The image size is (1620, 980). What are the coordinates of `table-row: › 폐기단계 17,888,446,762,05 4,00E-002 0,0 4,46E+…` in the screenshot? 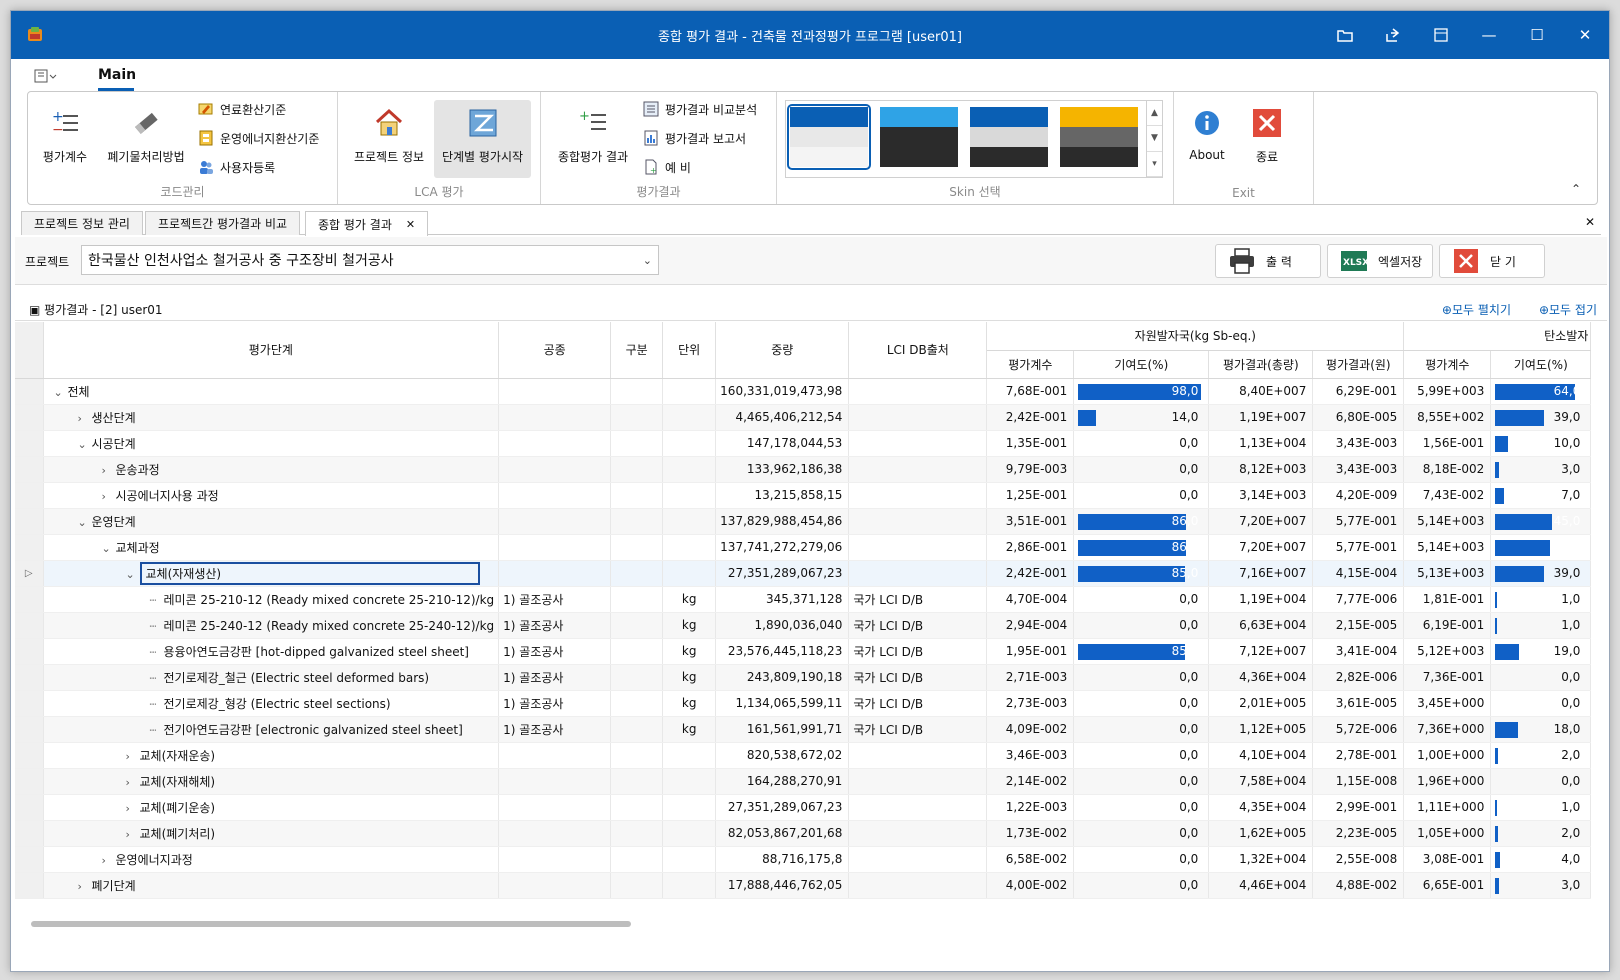 It's located at (803, 885).